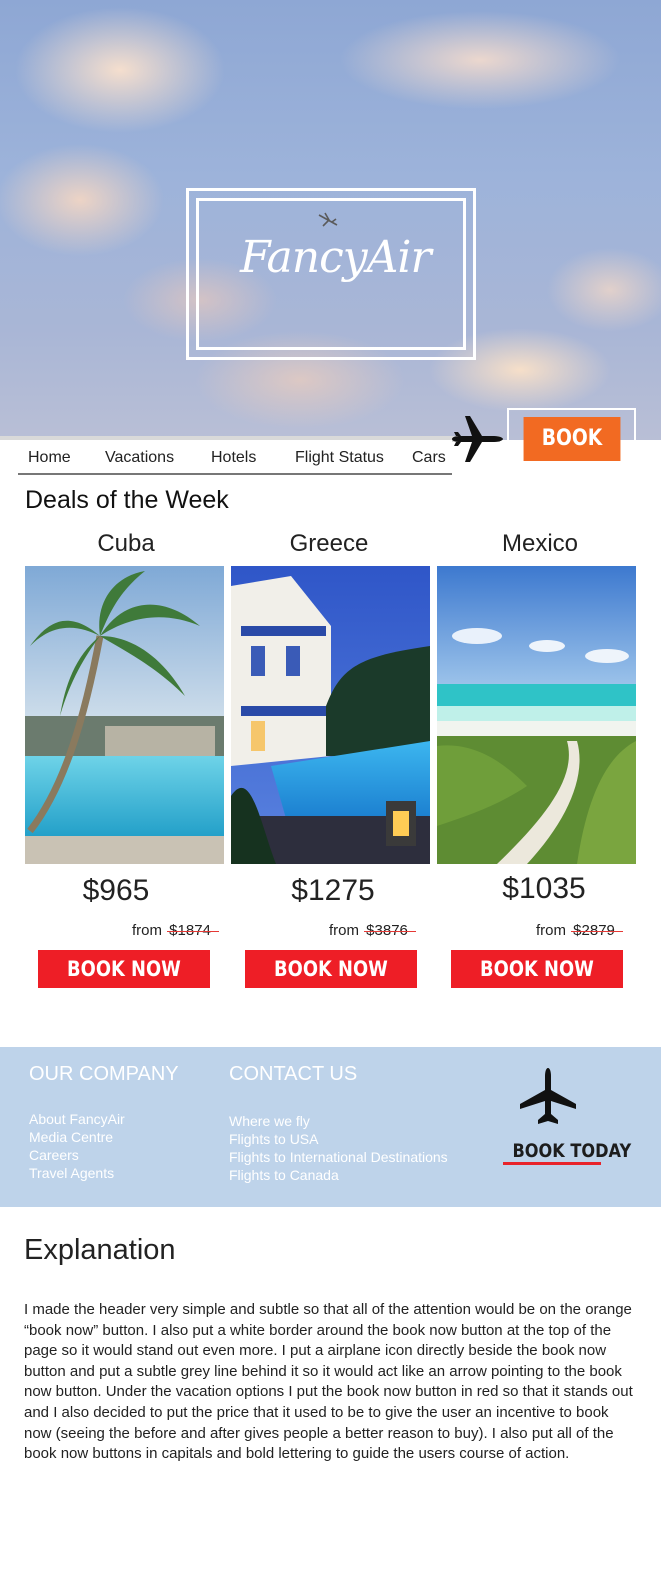  Describe the element at coordinates (124, 715) in the screenshot. I see `deal-photo-cuba` at that location.